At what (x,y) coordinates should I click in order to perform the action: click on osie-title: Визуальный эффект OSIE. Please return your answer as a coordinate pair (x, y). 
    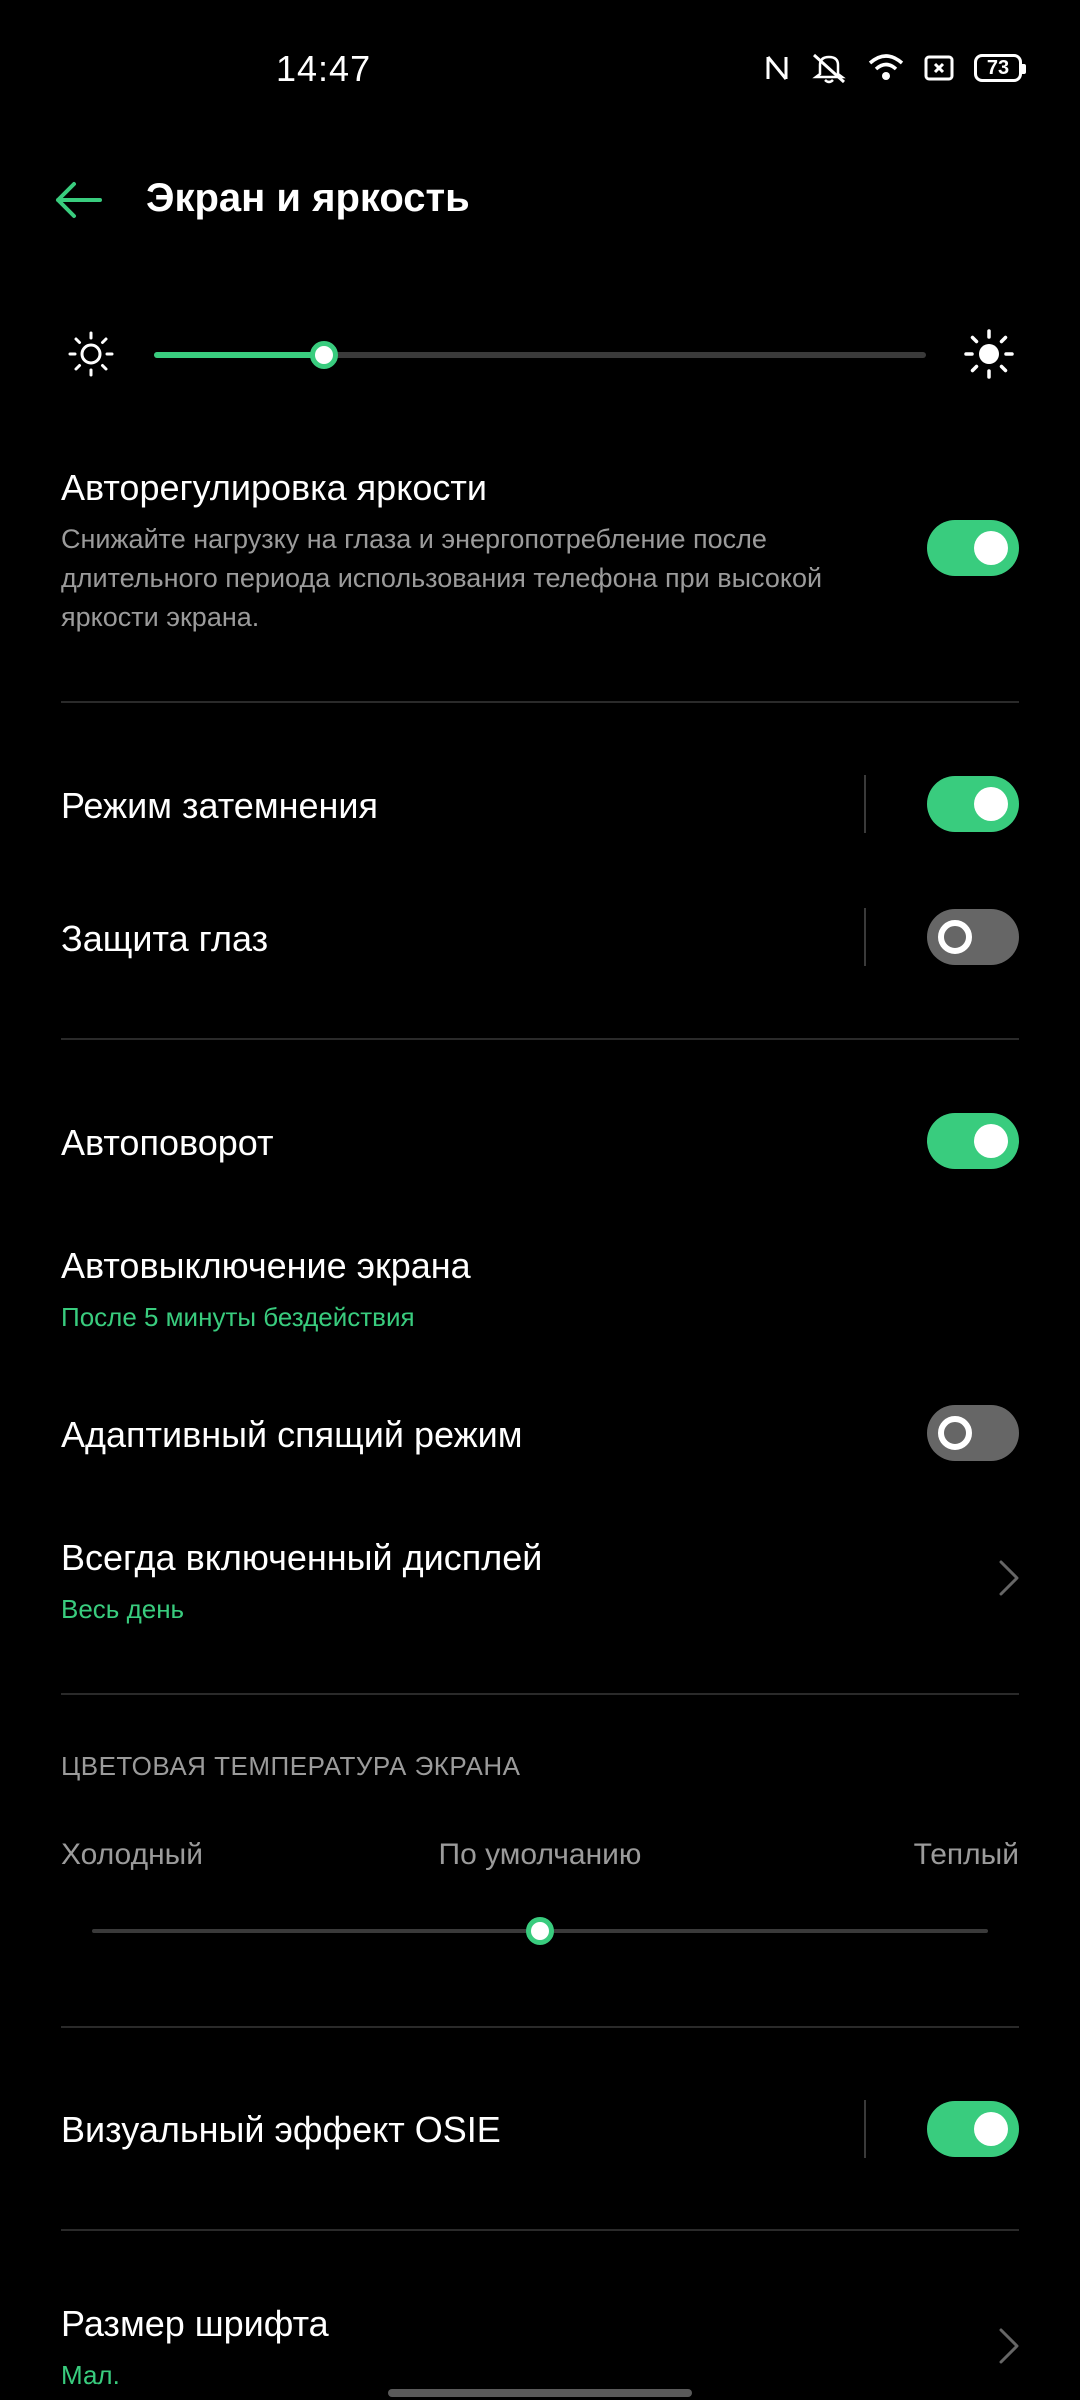
    Looking at the image, I should click on (281, 2129).